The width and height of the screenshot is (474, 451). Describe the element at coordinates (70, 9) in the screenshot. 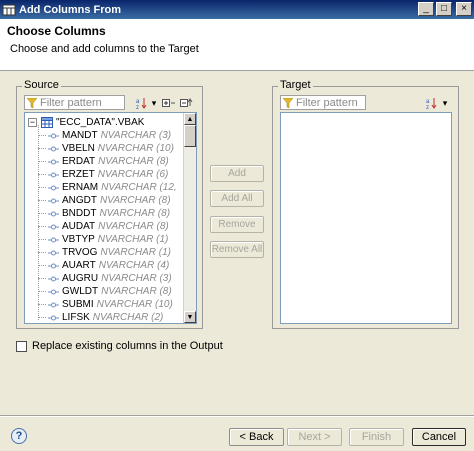

I see `window-title: Add Columns From` at that location.